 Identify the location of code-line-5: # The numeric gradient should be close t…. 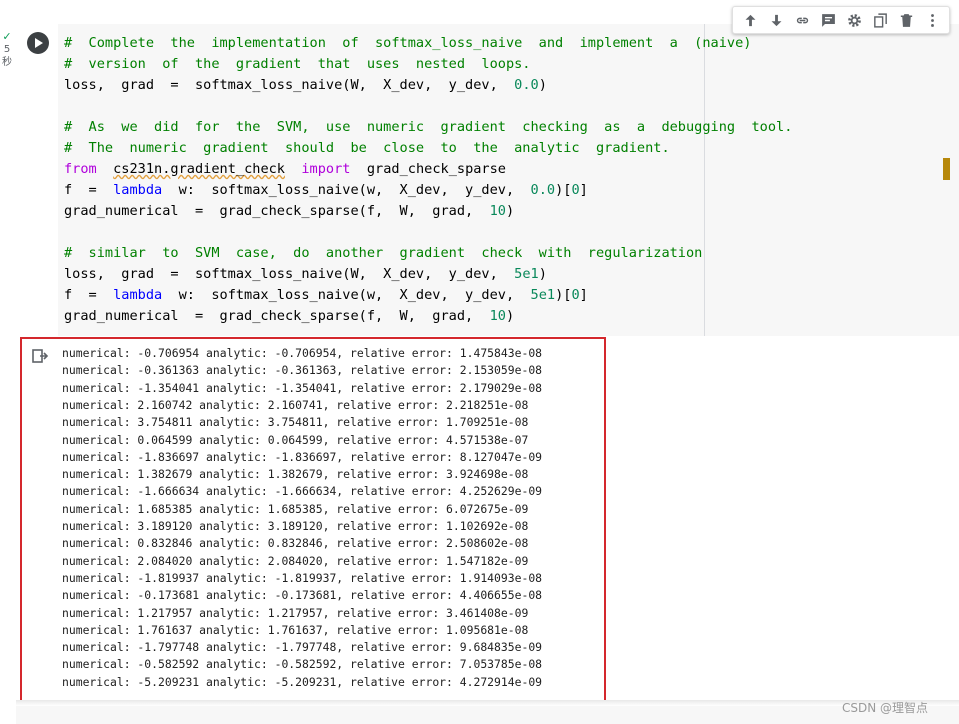
(367, 148).